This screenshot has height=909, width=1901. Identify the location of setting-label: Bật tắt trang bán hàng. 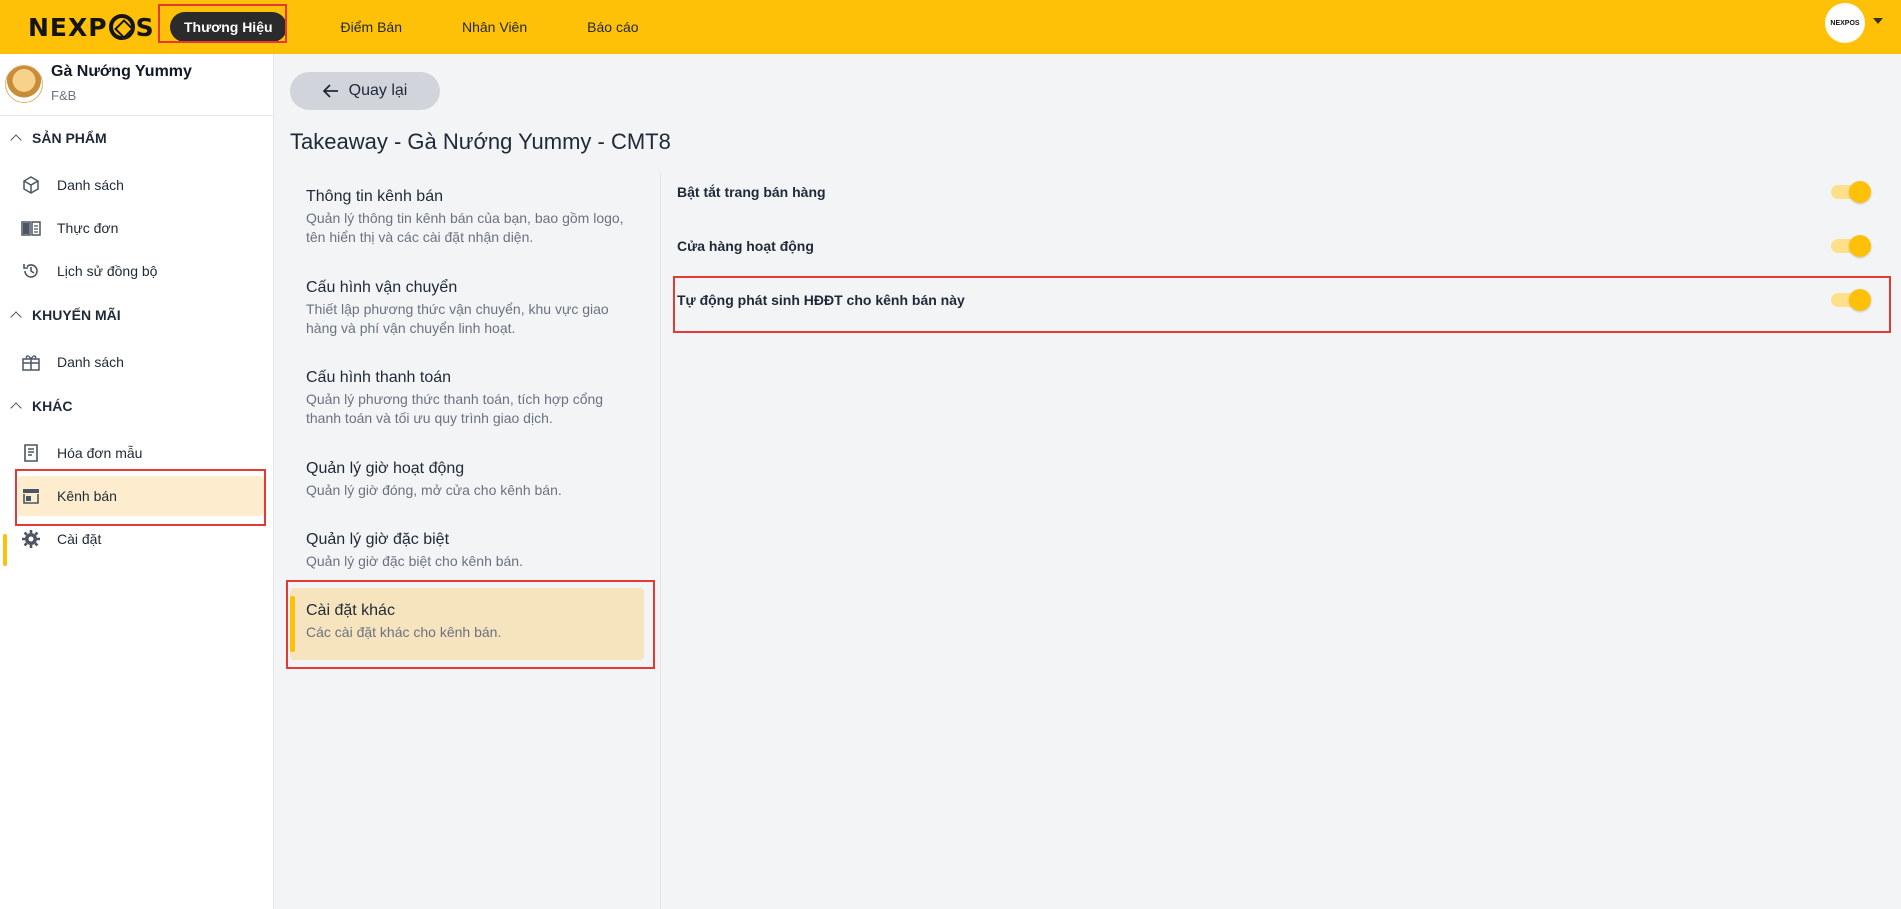
(751, 192).